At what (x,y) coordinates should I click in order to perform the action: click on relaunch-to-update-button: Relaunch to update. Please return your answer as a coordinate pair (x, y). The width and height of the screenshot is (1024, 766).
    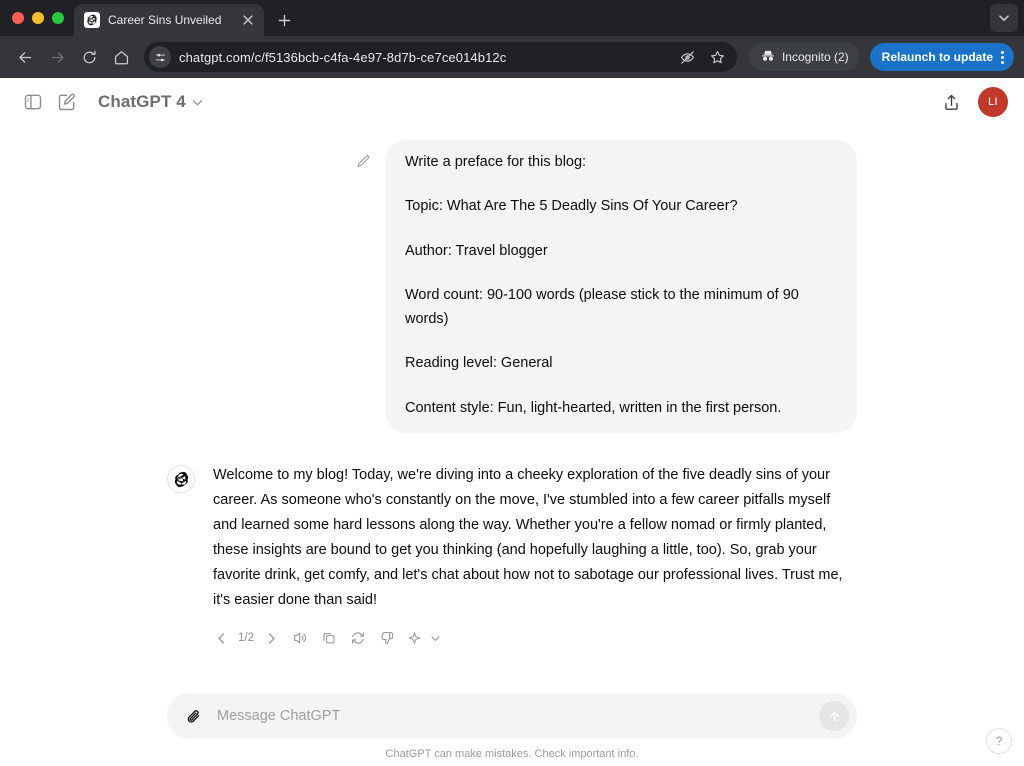
    Looking at the image, I should click on (941, 57).